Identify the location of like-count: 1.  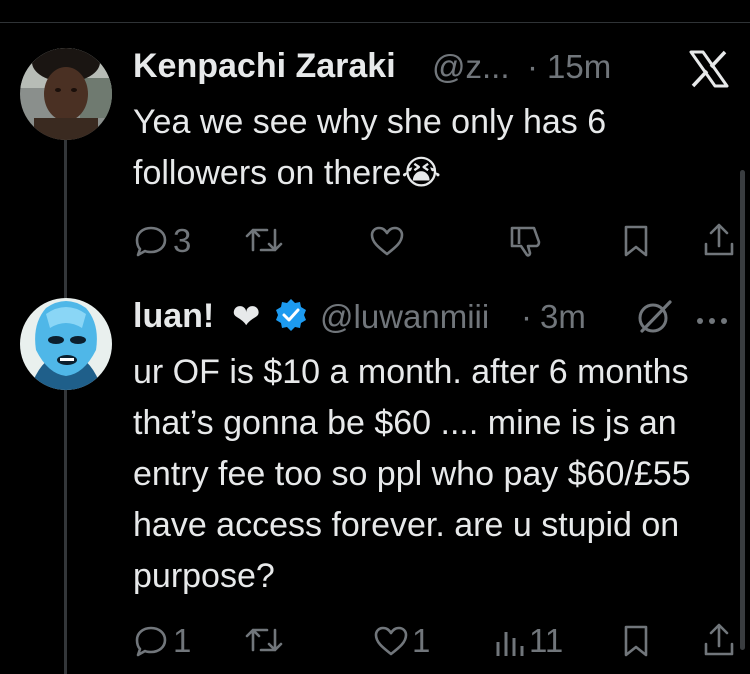
(421, 640).